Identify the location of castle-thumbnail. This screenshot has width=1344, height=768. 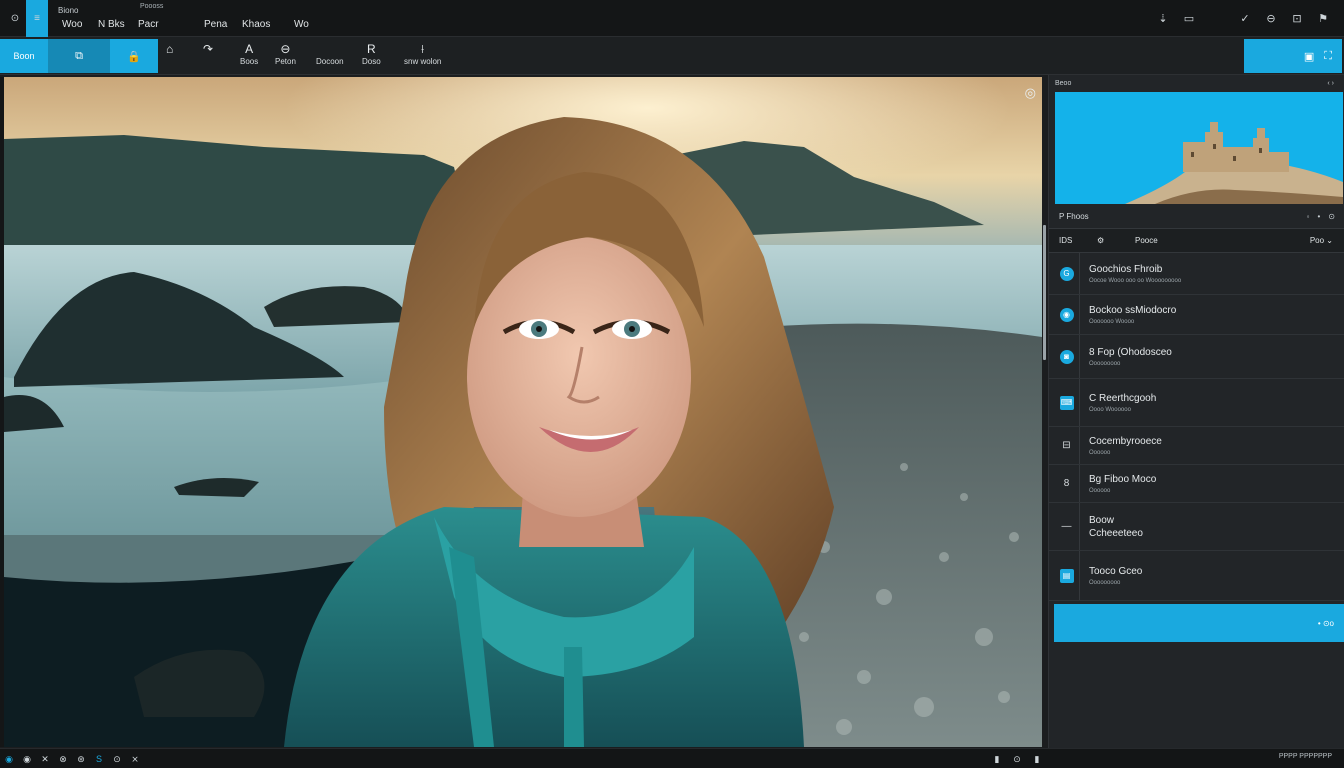
(1199, 148).